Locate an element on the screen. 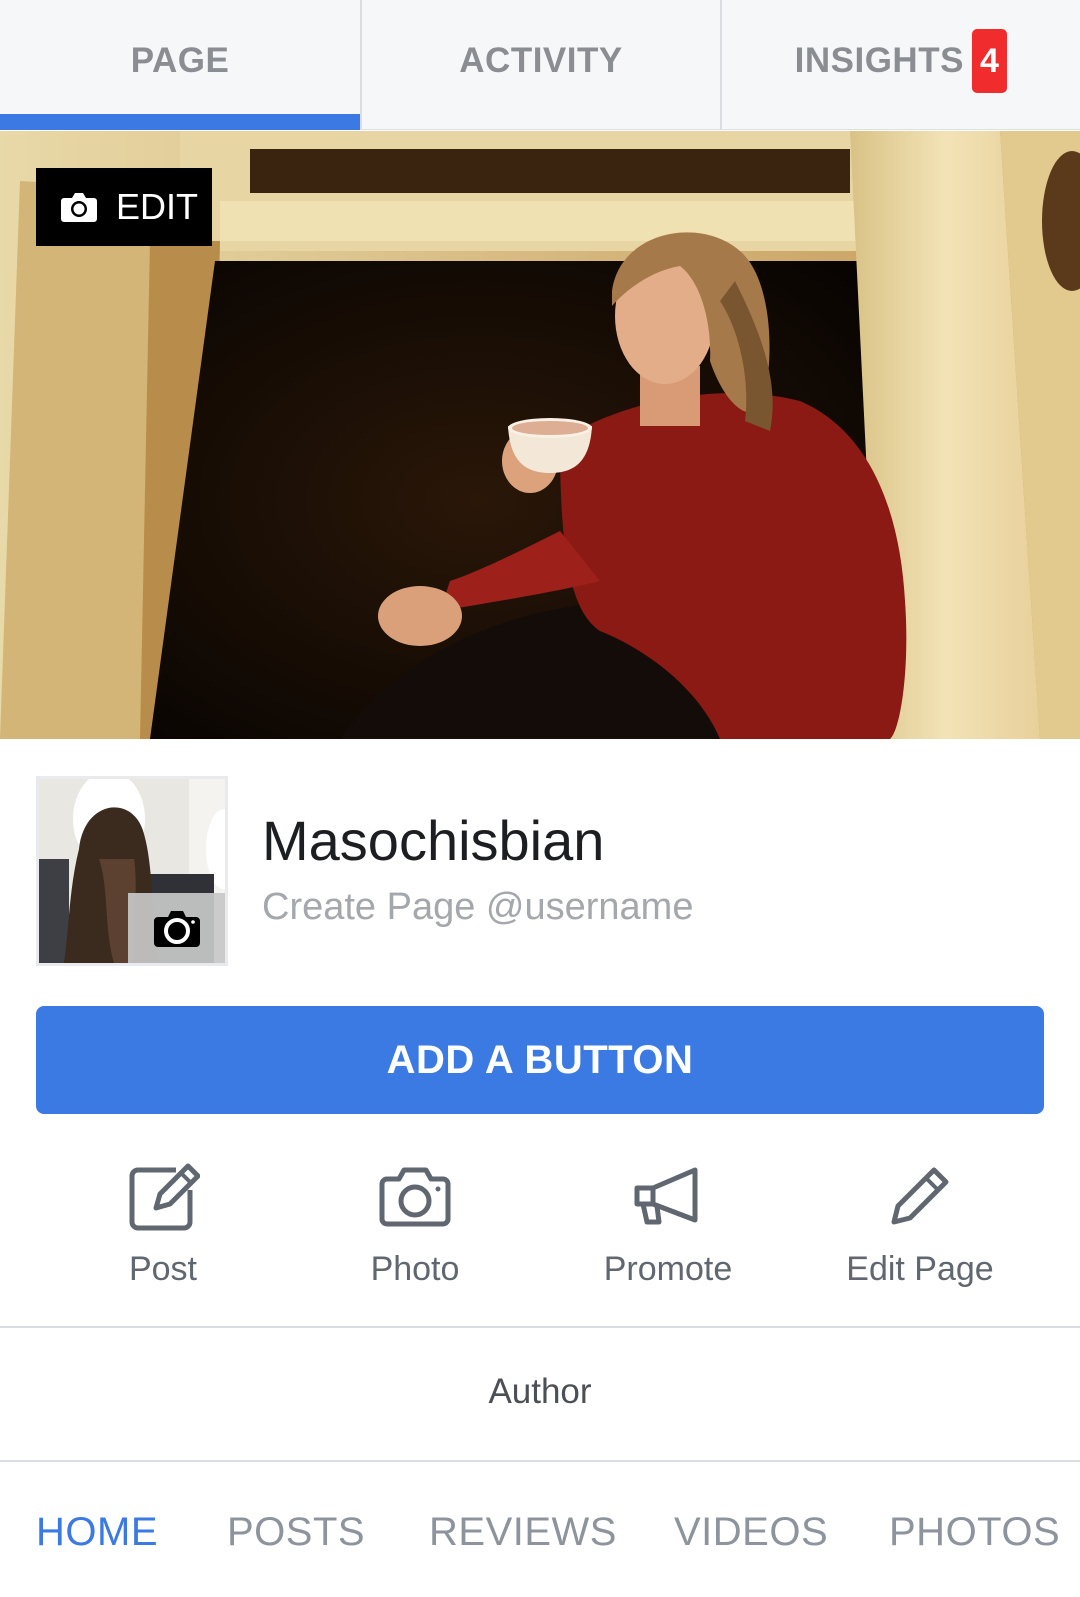 The image size is (1080, 1597). change-profile-photo-button is located at coordinates (176, 928).